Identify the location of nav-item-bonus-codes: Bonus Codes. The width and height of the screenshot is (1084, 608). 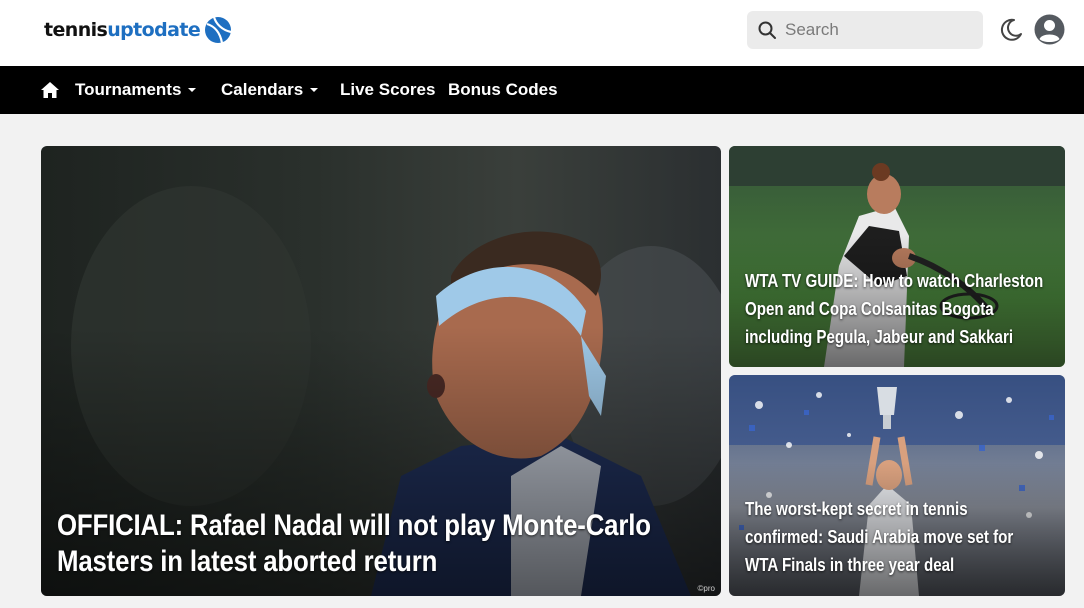
(503, 90).